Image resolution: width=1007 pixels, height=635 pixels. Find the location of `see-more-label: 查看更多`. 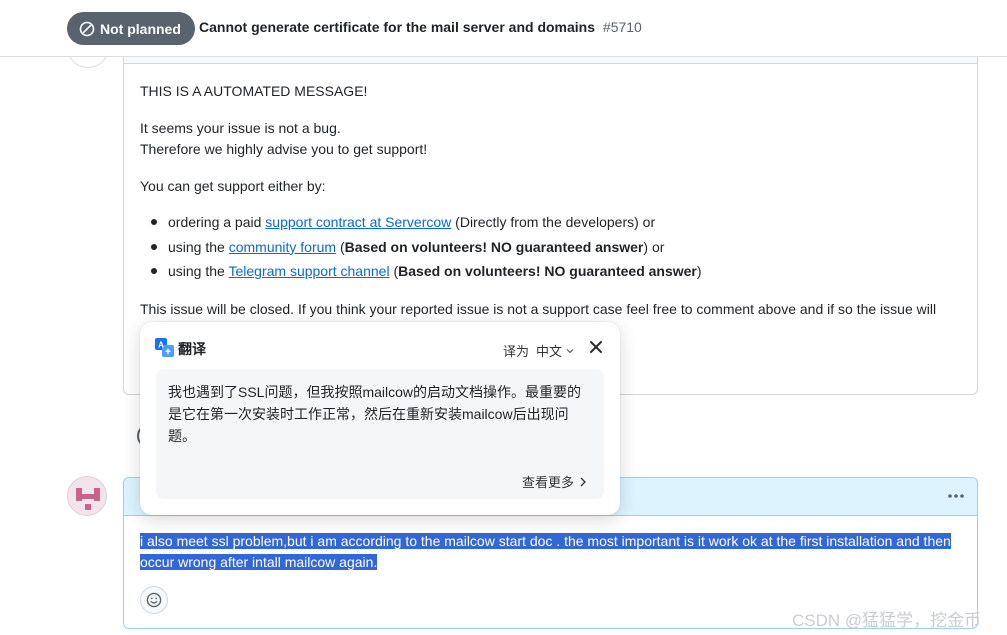

see-more-label: 查看更多 is located at coordinates (547, 482).